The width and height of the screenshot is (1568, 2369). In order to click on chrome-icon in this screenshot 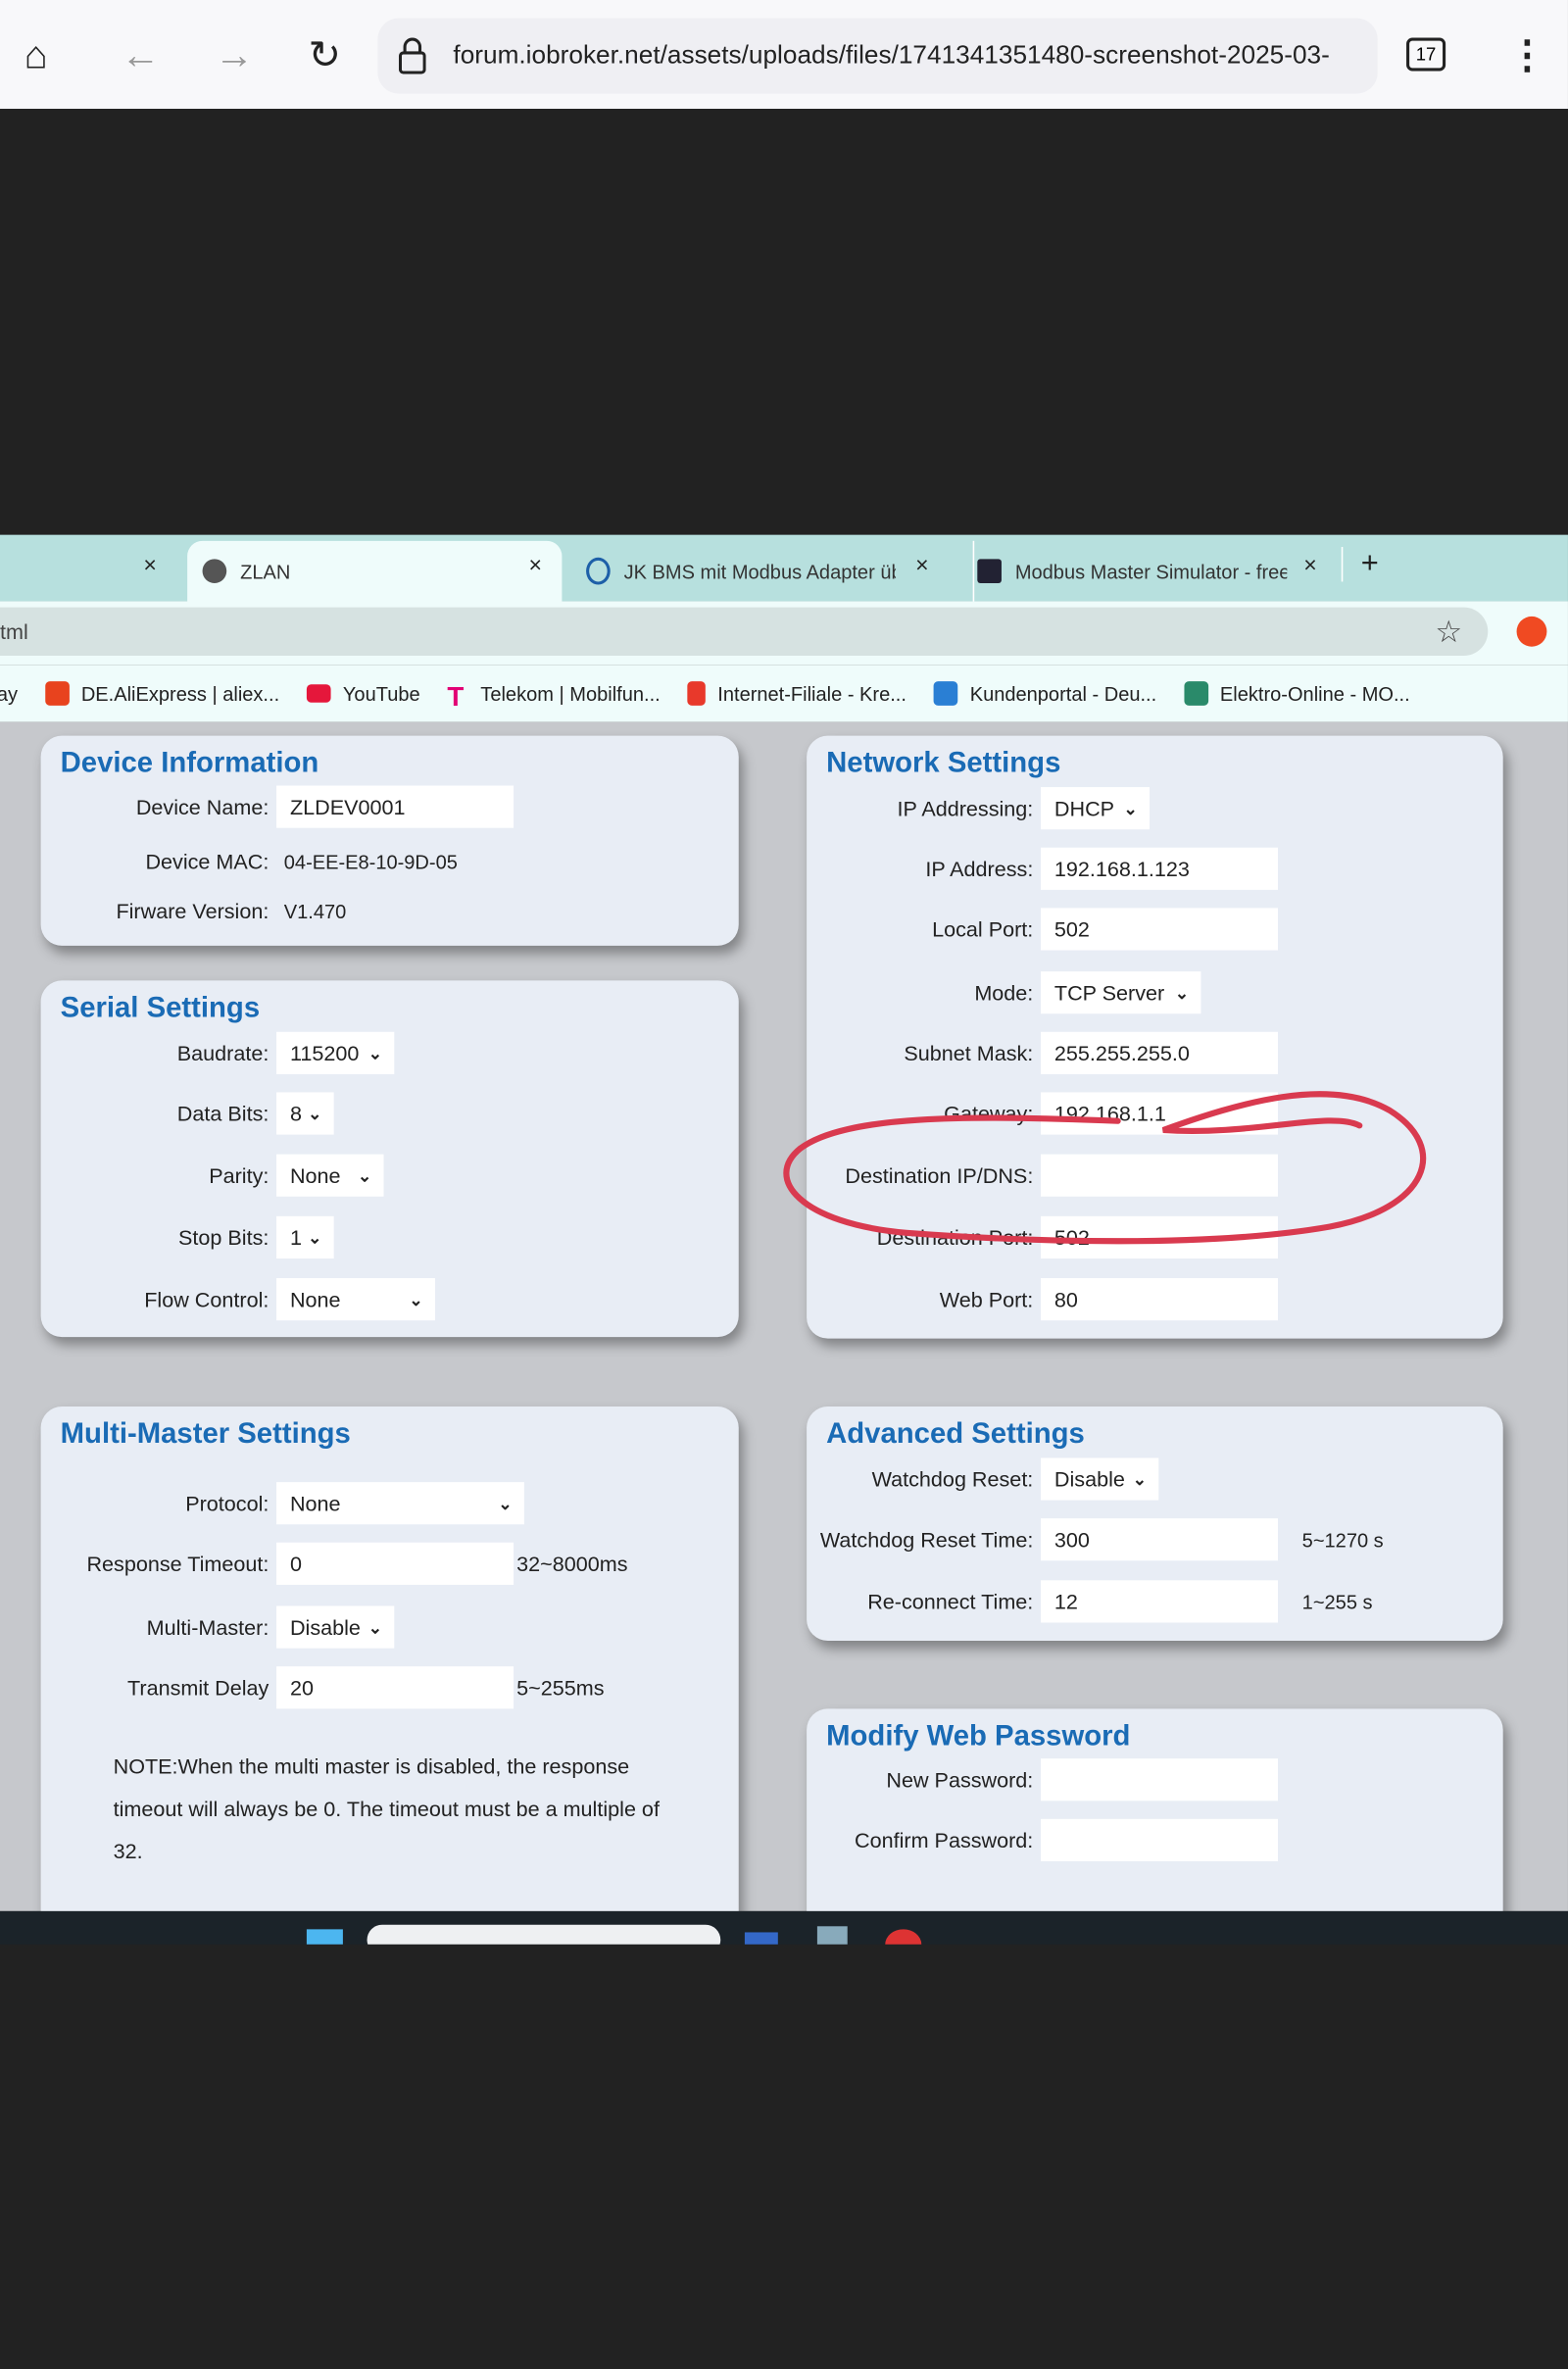, I will do `click(903, 1937)`.